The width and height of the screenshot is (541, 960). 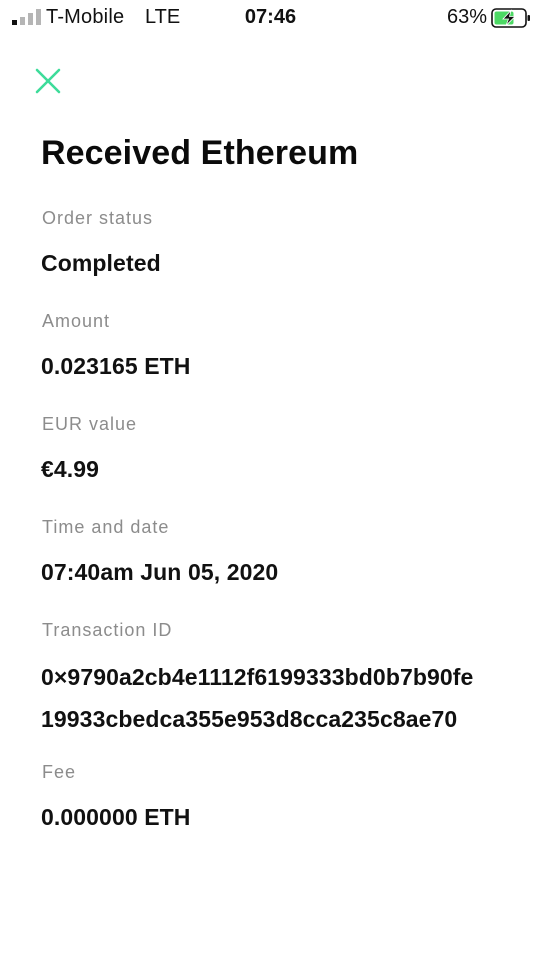 I want to click on close-button, so click(x=48, y=81).